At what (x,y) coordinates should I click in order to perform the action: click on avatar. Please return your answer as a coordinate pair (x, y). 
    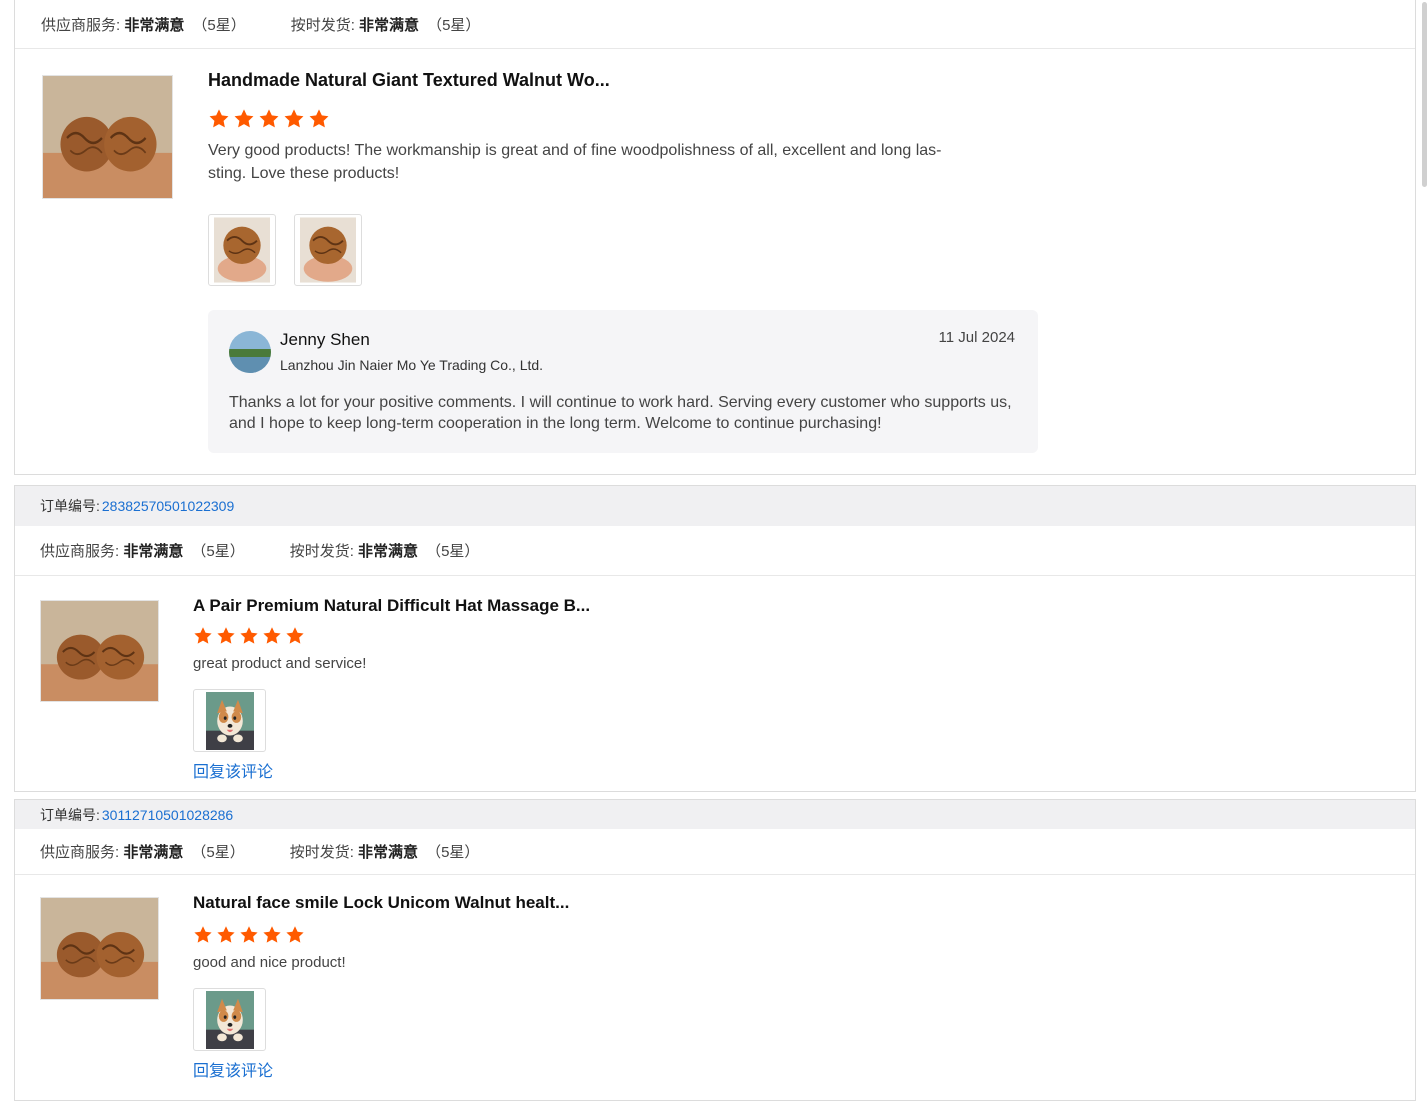
    Looking at the image, I should click on (250, 352).